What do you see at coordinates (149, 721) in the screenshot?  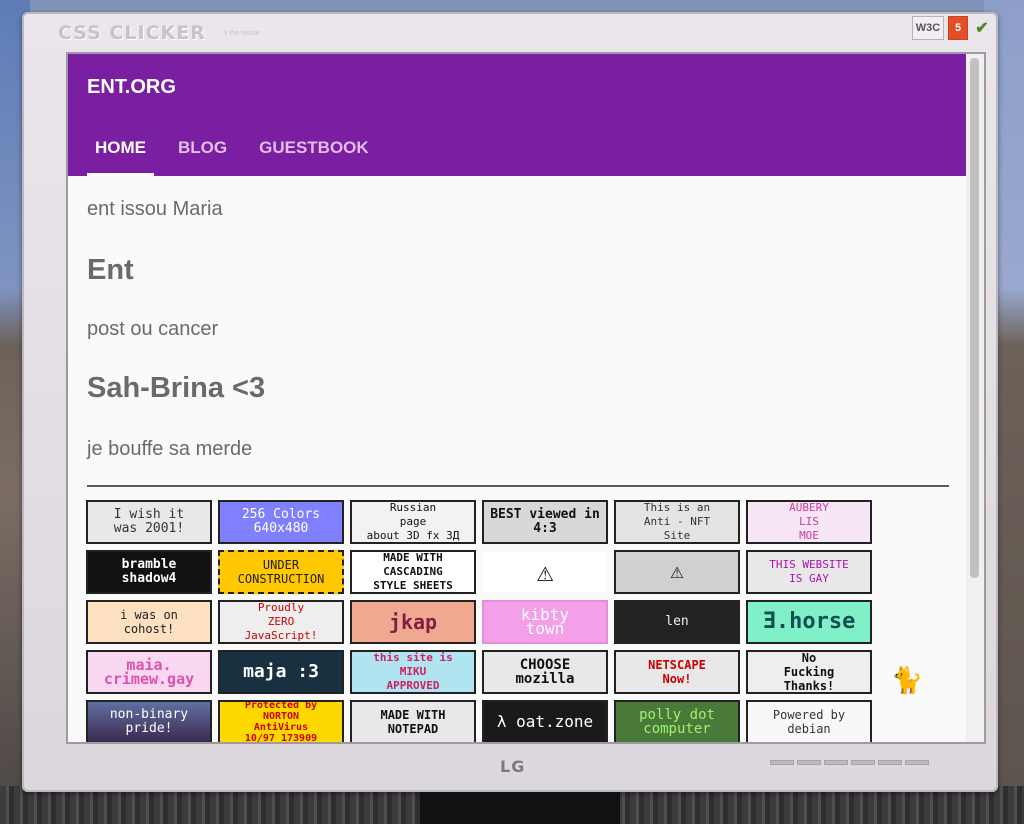 I see `badge-button: non-binary pride!` at bounding box center [149, 721].